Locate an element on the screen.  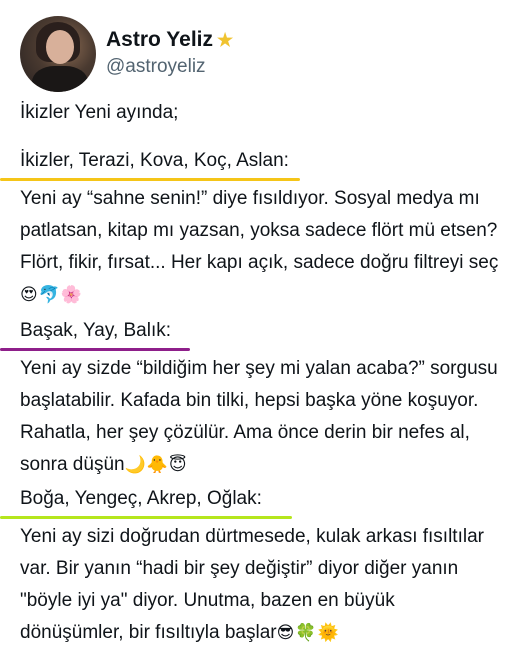
avatar-body is located at coordinates (60, 79).